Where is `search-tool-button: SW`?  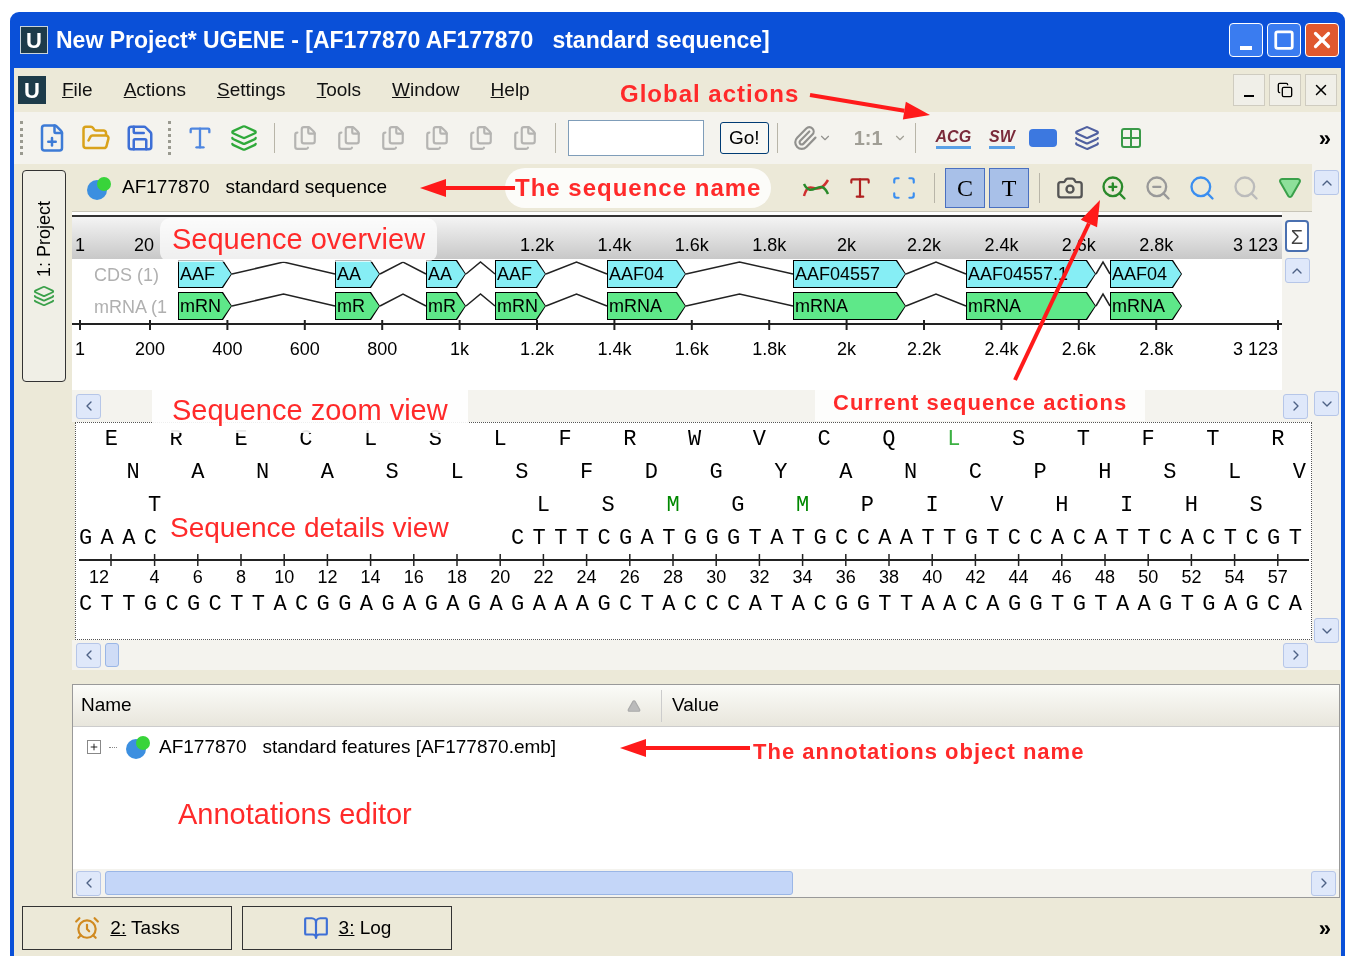 search-tool-button: SW is located at coordinates (1002, 138).